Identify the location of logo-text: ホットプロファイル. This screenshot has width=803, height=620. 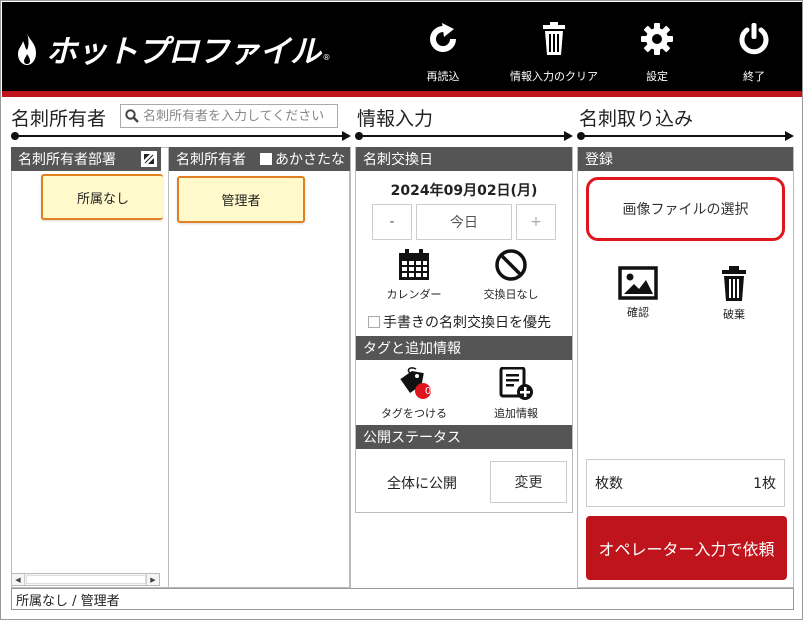
(183, 52).